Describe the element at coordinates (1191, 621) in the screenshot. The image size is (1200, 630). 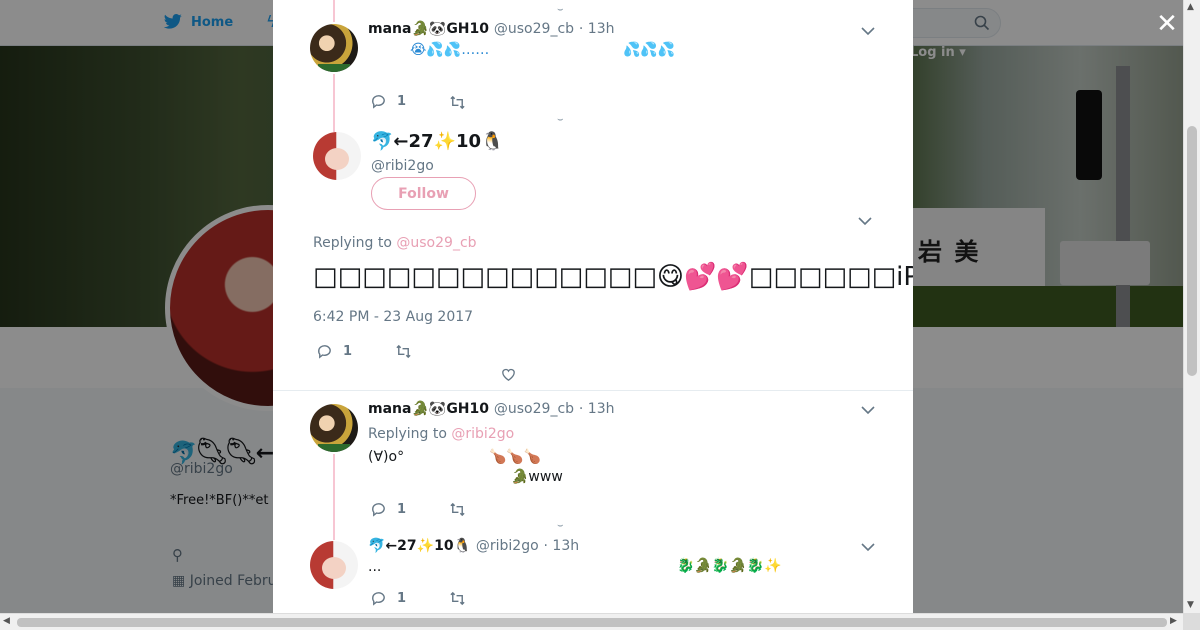
I see `scrollbar-corner` at that location.